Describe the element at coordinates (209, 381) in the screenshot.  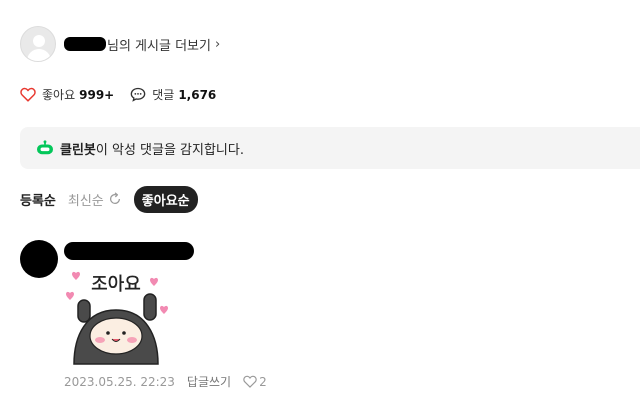
I see `reply-button: 답글쓰기` at that location.